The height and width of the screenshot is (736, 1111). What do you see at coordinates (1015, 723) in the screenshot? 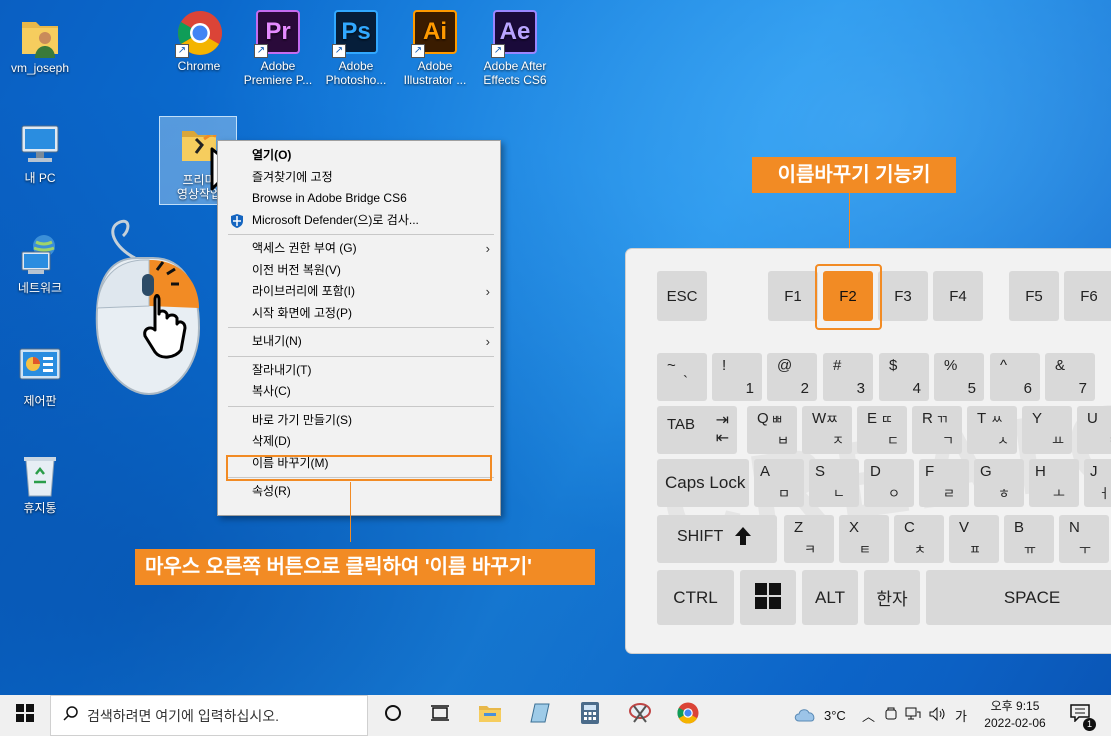
I see `clock-date: 2022-02-06` at bounding box center [1015, 723].